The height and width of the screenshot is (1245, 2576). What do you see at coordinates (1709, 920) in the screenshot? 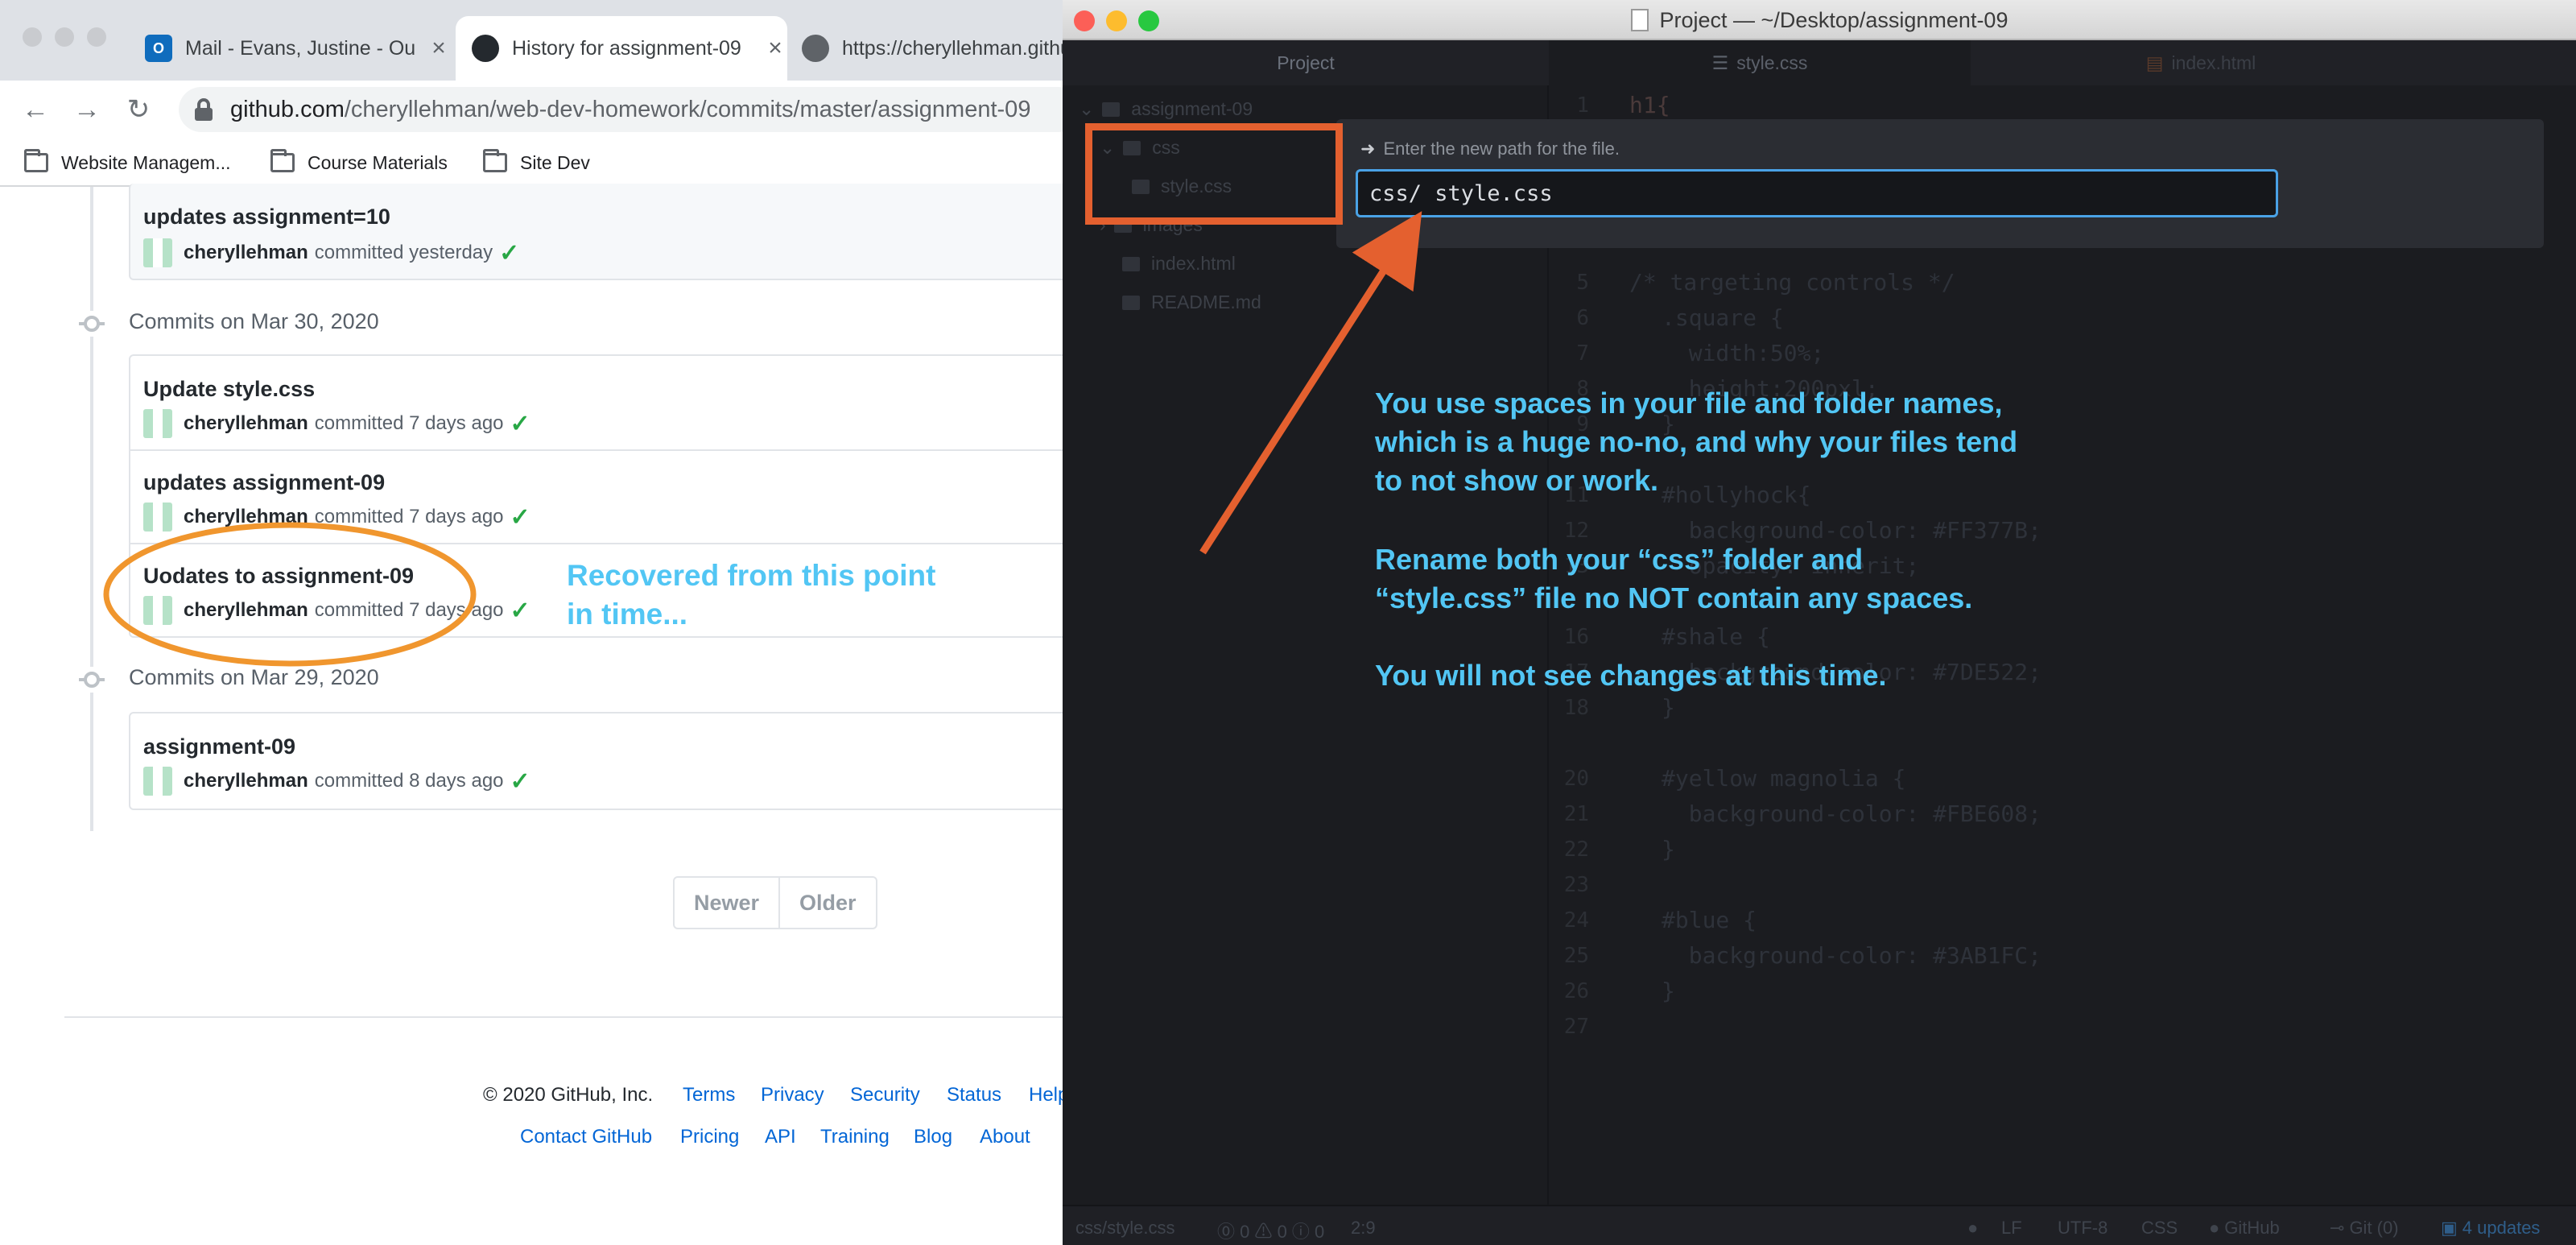
I see `code-line: #blue {` at bounding box center [1709, 920].